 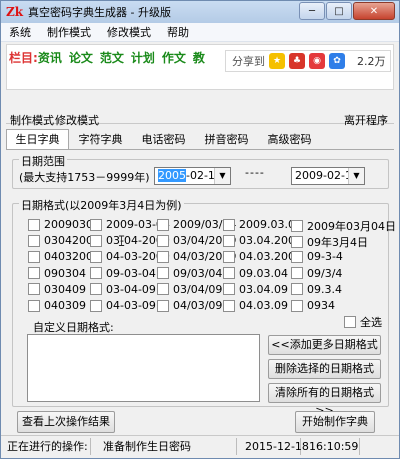 I want to click on weibo-icon: ◉, so click(x=317, y=61).